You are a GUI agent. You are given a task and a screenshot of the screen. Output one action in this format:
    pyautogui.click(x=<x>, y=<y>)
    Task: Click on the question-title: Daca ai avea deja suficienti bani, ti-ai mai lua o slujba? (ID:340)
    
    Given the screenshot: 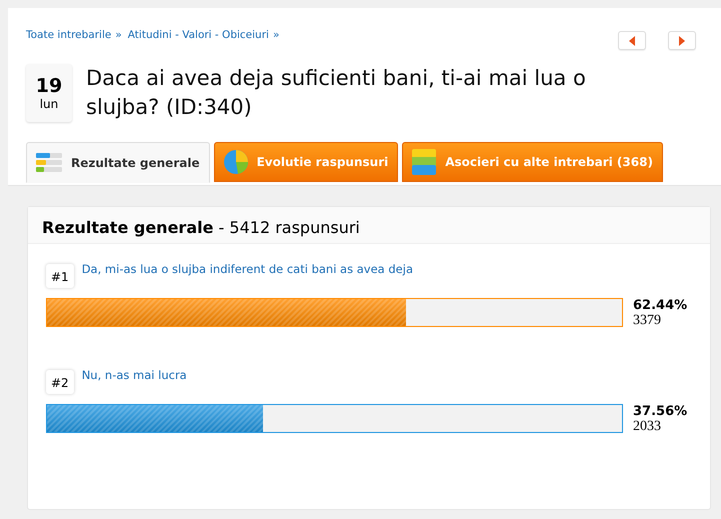 What is the action you would take?
    pyautogui.click(x=336, y=93)
    